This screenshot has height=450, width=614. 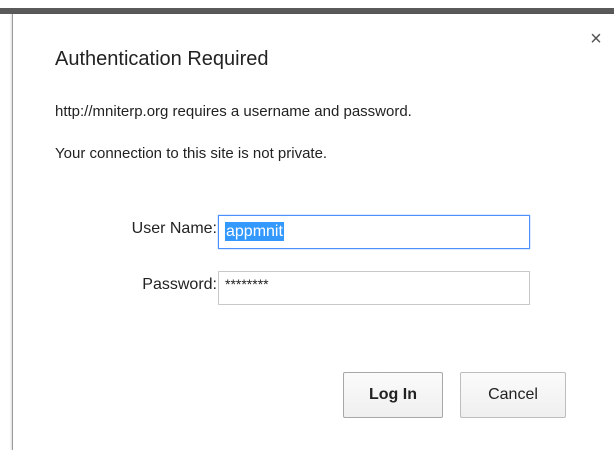 I want to click on username-label: User Name:, so click(x=174, y=228).